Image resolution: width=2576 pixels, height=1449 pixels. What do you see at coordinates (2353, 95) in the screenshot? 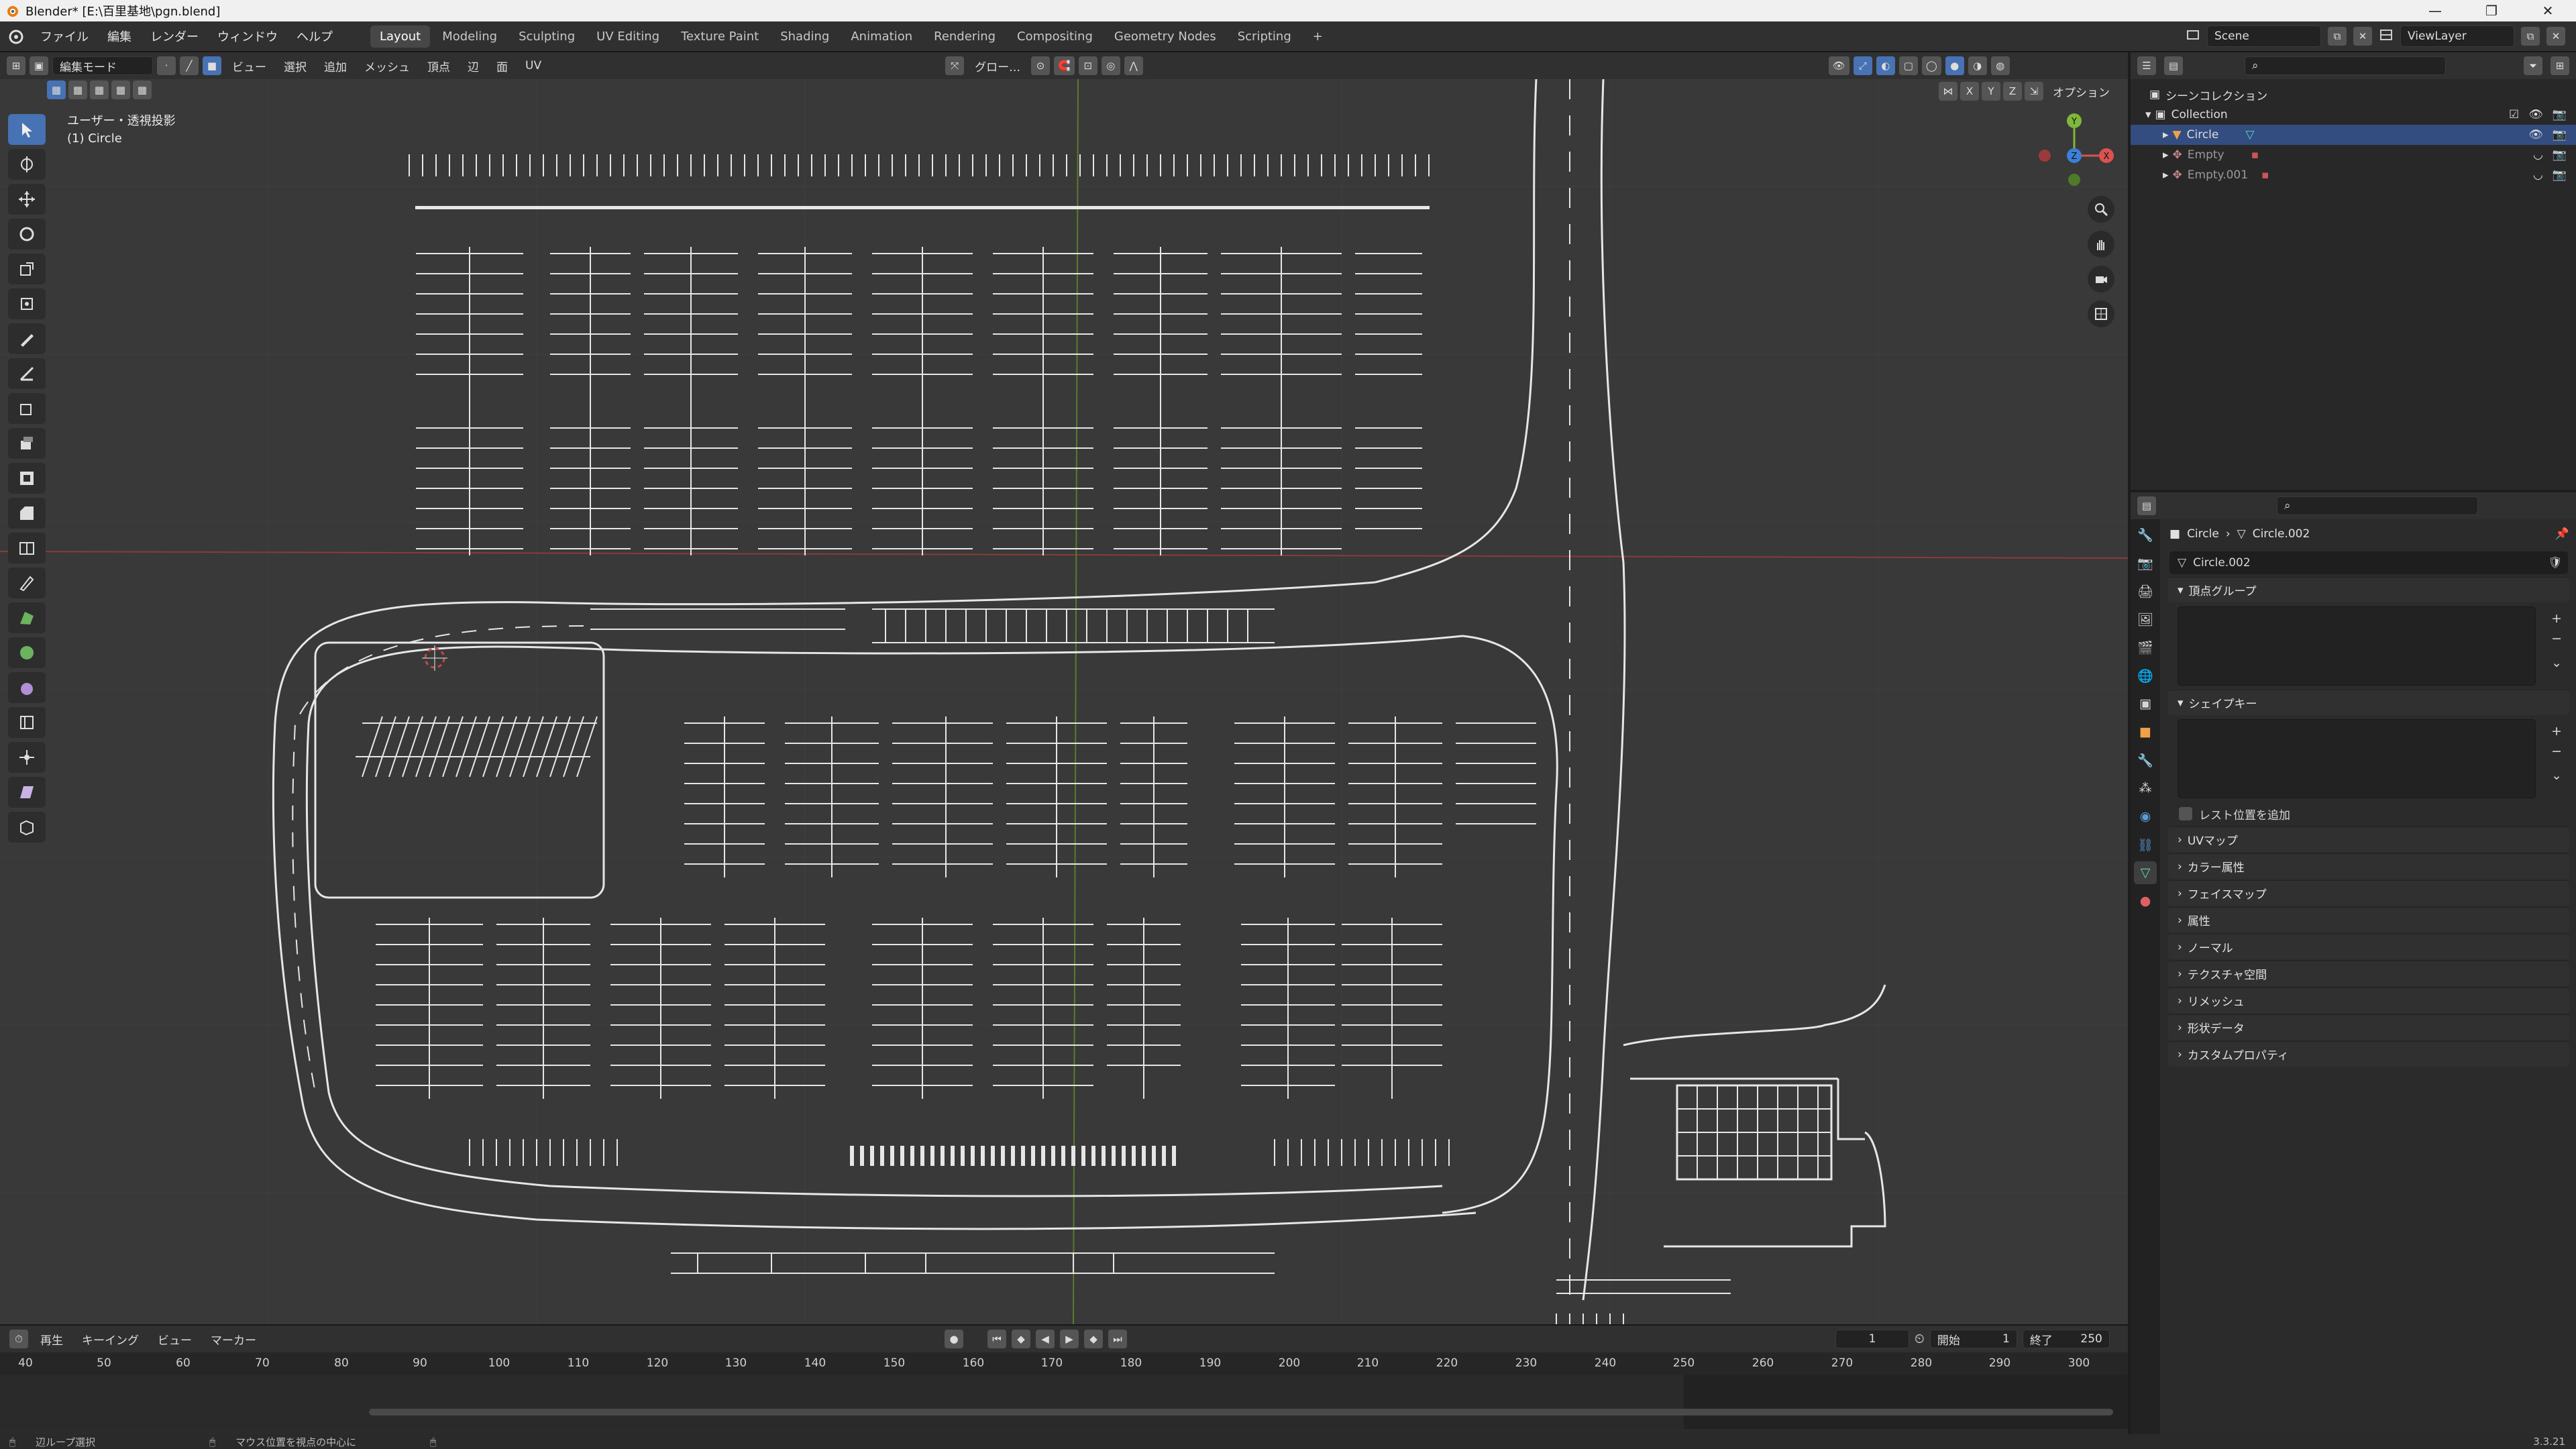
I see `outliner-scene-collection: ▣ シーンコレクション` at bounding box center [2353, 95].